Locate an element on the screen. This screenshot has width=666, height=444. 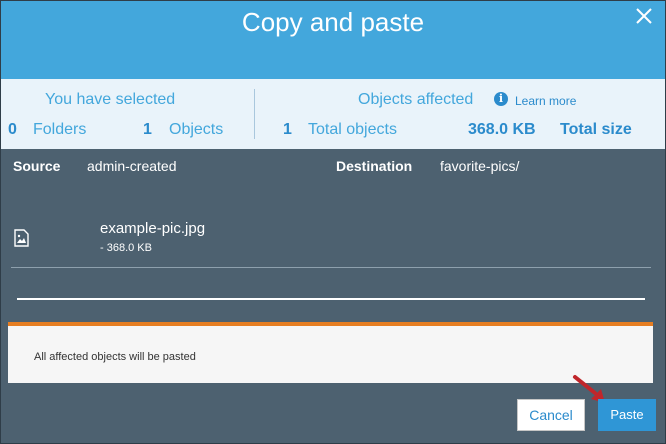
folders-count: 0 is located at coordinates (12, 129).